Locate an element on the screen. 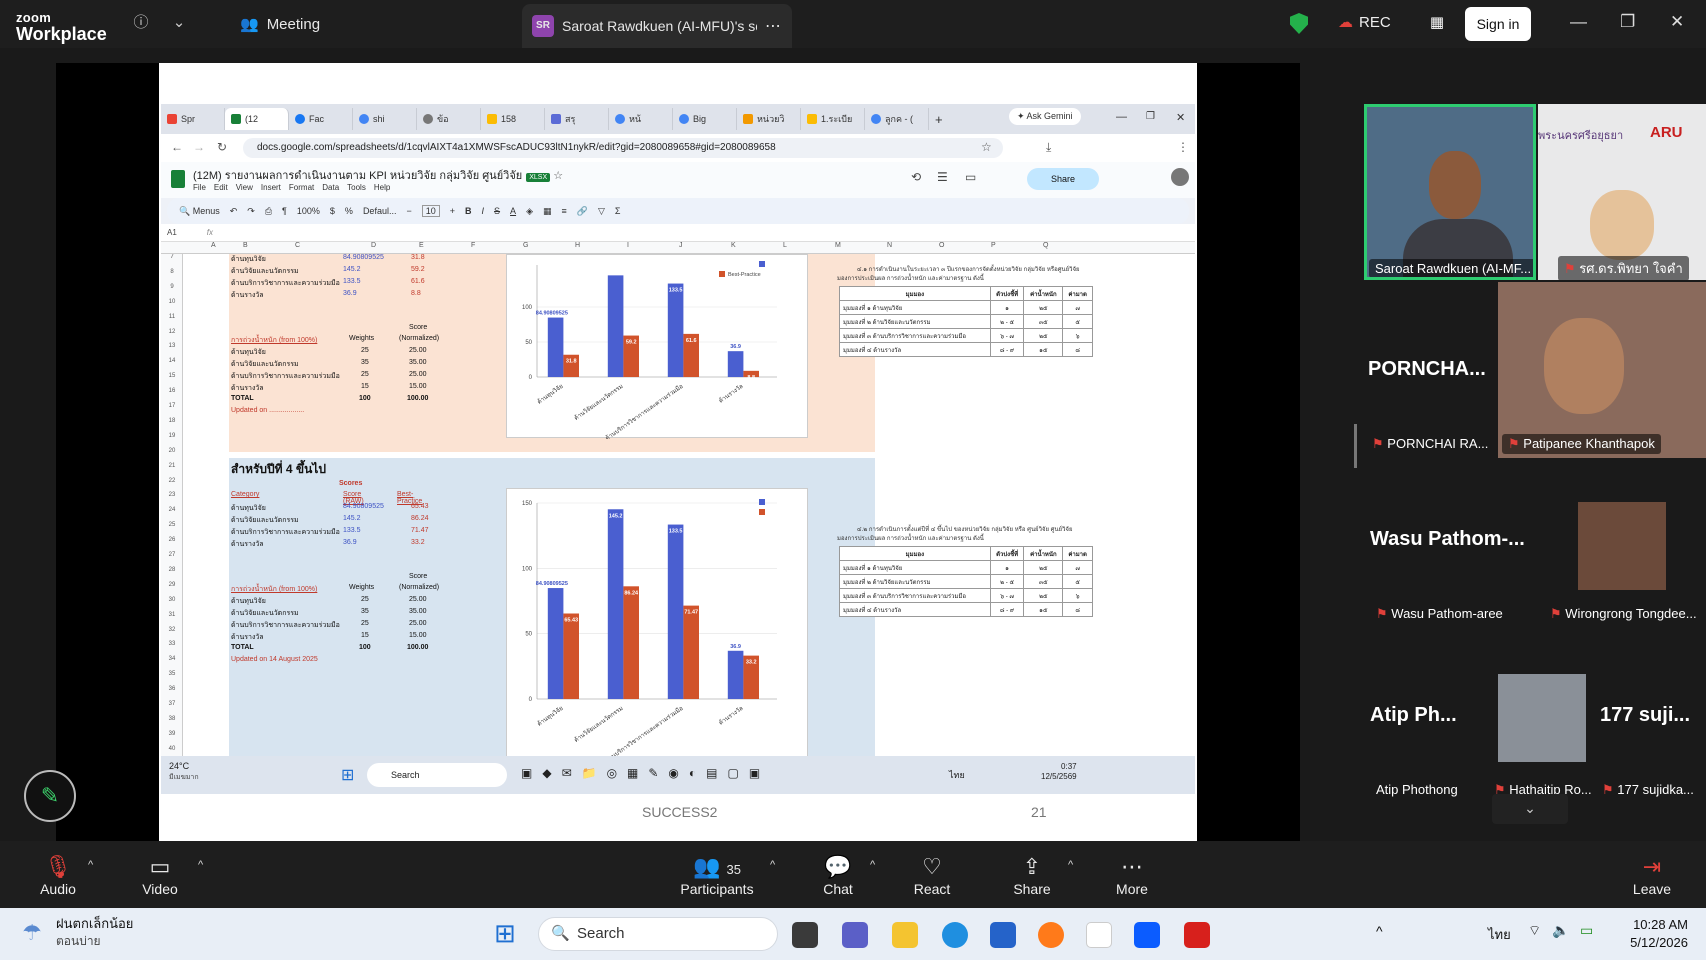 This screenshot has width=1706, height=960. volume-icon: 🔈 is located at coordinates (1560, 930).